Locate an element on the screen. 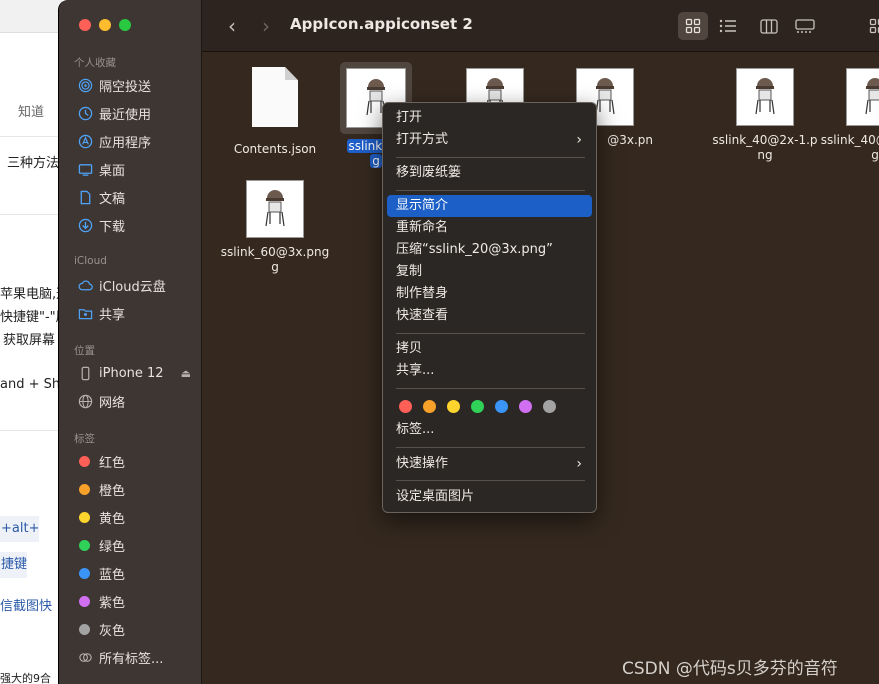  background-tag-link: +alt+ is located at coordinates (20, 529).